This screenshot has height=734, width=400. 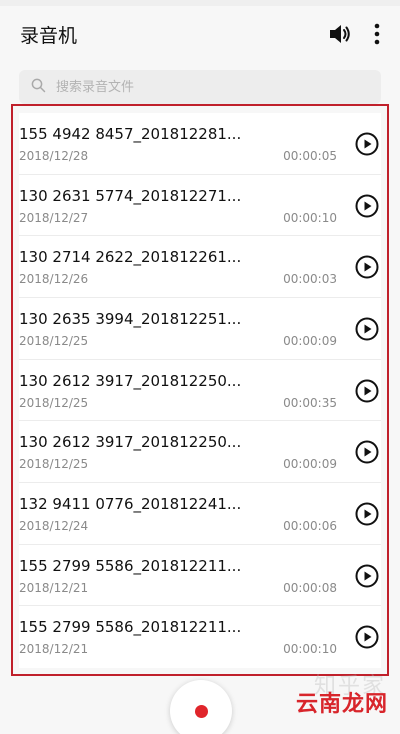 I want to click on page-title: 录音机, so click(x=49, y=35).